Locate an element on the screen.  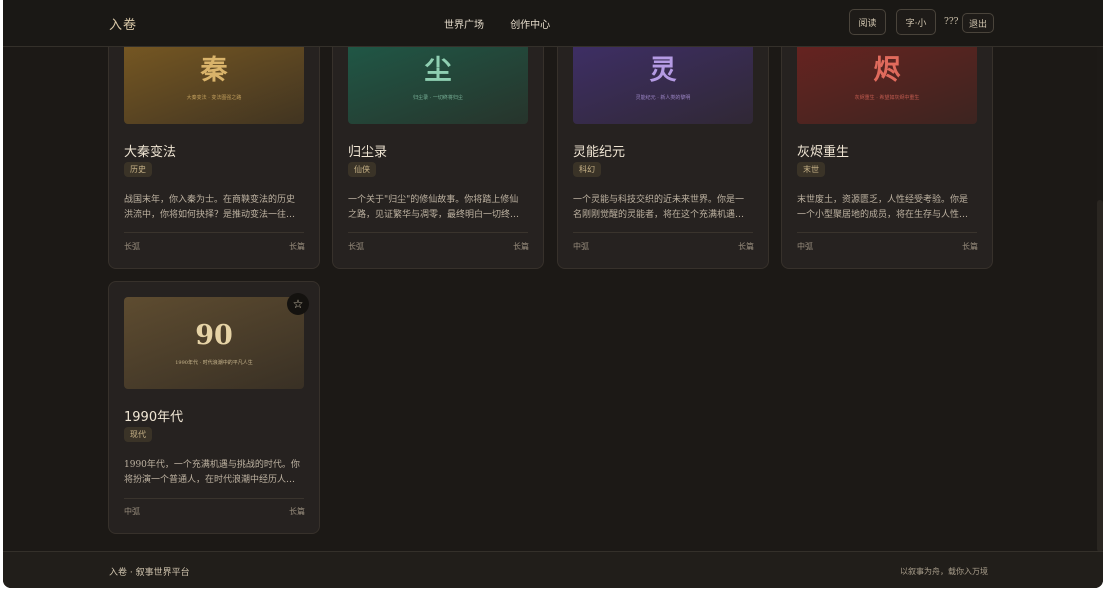
genre-tag: 仙侠 is located at coordinates (362, 169).